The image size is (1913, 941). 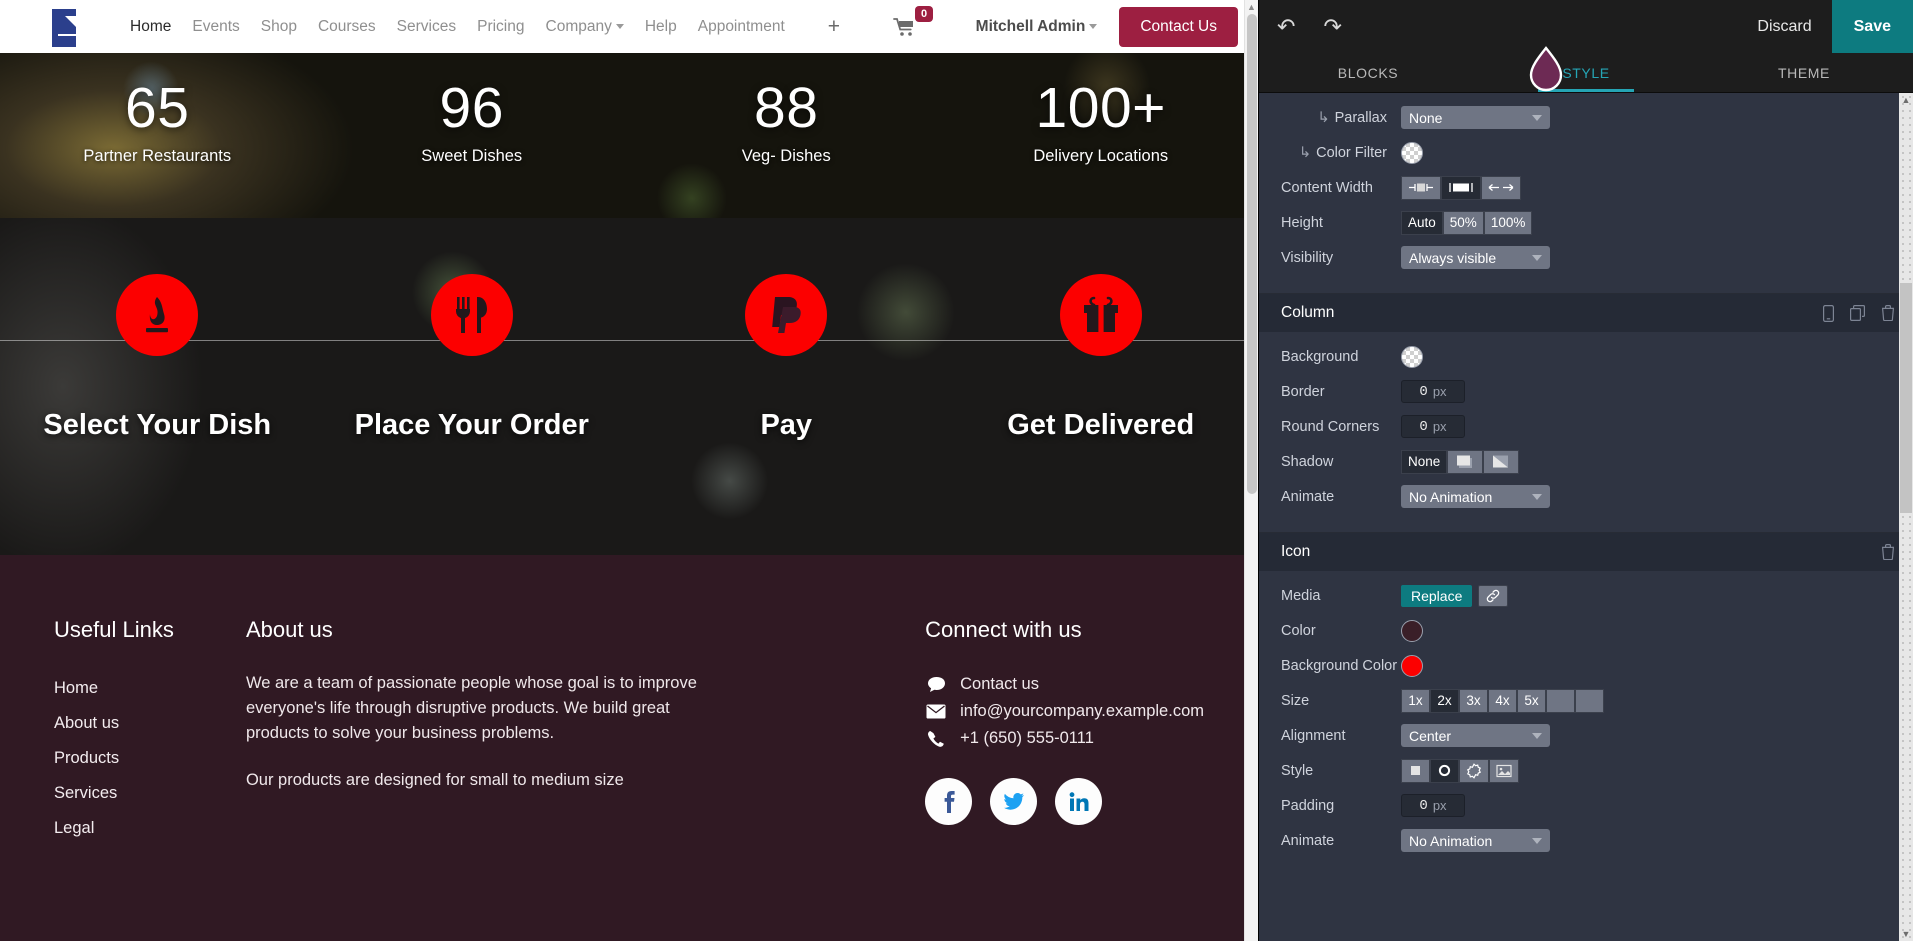 I want to click on step-title: Get Delivered, so click(x=1101, y=425).